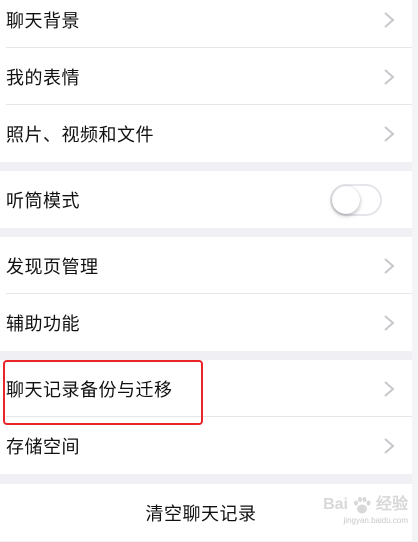  Describe the element at coordinates (80, 135) in the screenshot. I see `row-label: 照片、视频和文件` at that location.